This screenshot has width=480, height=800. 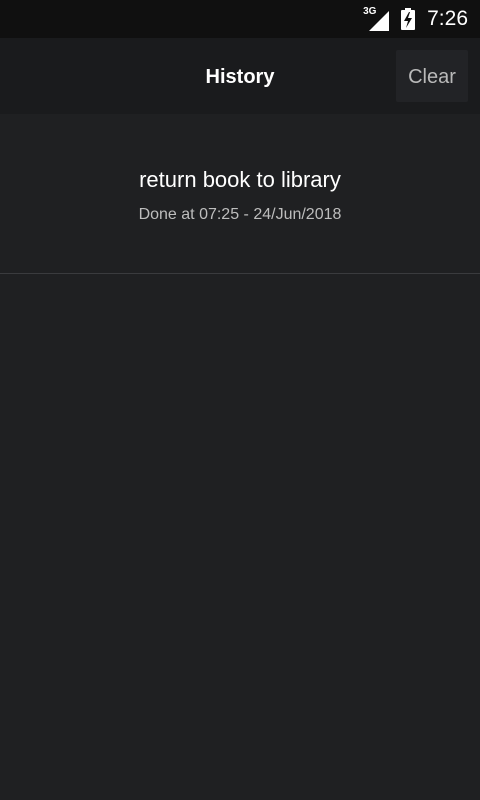 I want to click on battery-charging-icon, so click(x=408, y=19).